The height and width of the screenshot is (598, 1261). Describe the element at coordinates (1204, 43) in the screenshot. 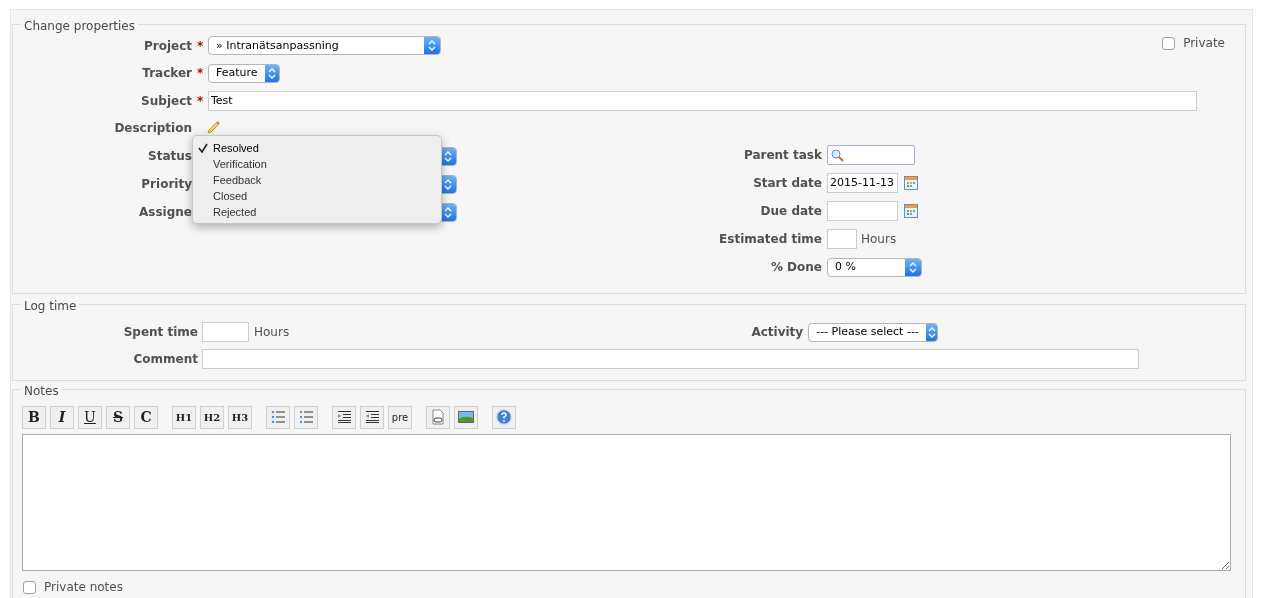

I see `private-label: Private` at that location.